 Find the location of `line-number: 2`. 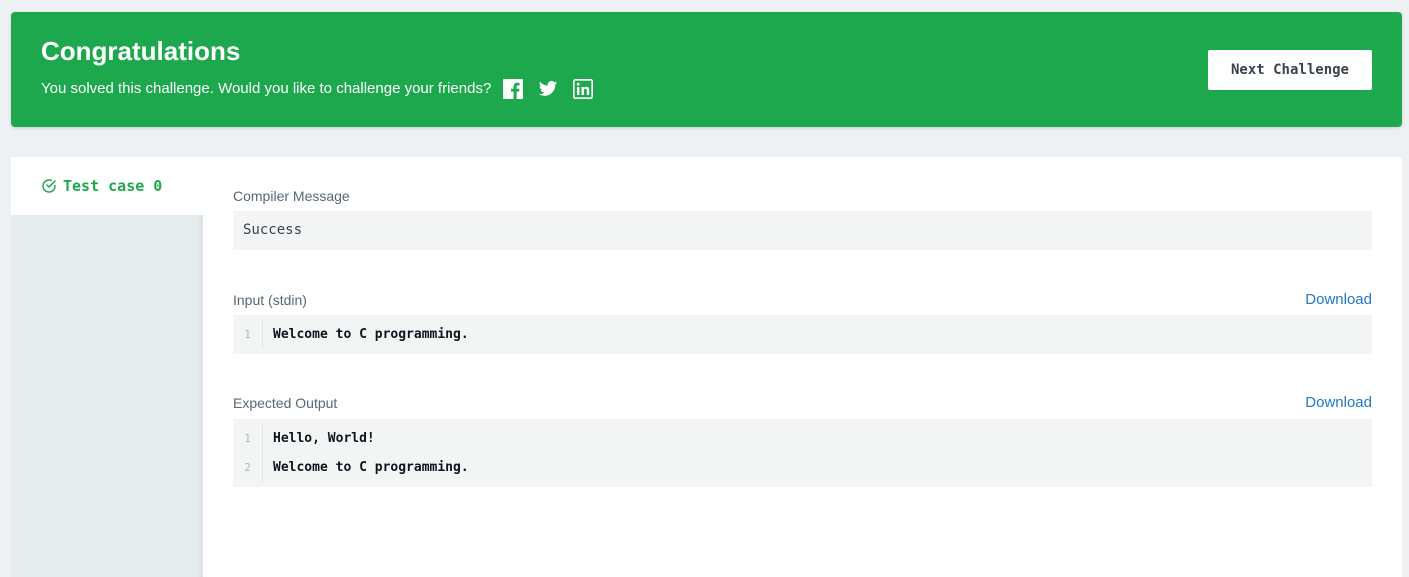

line-number: 2 is located at coordinates (248, 467).